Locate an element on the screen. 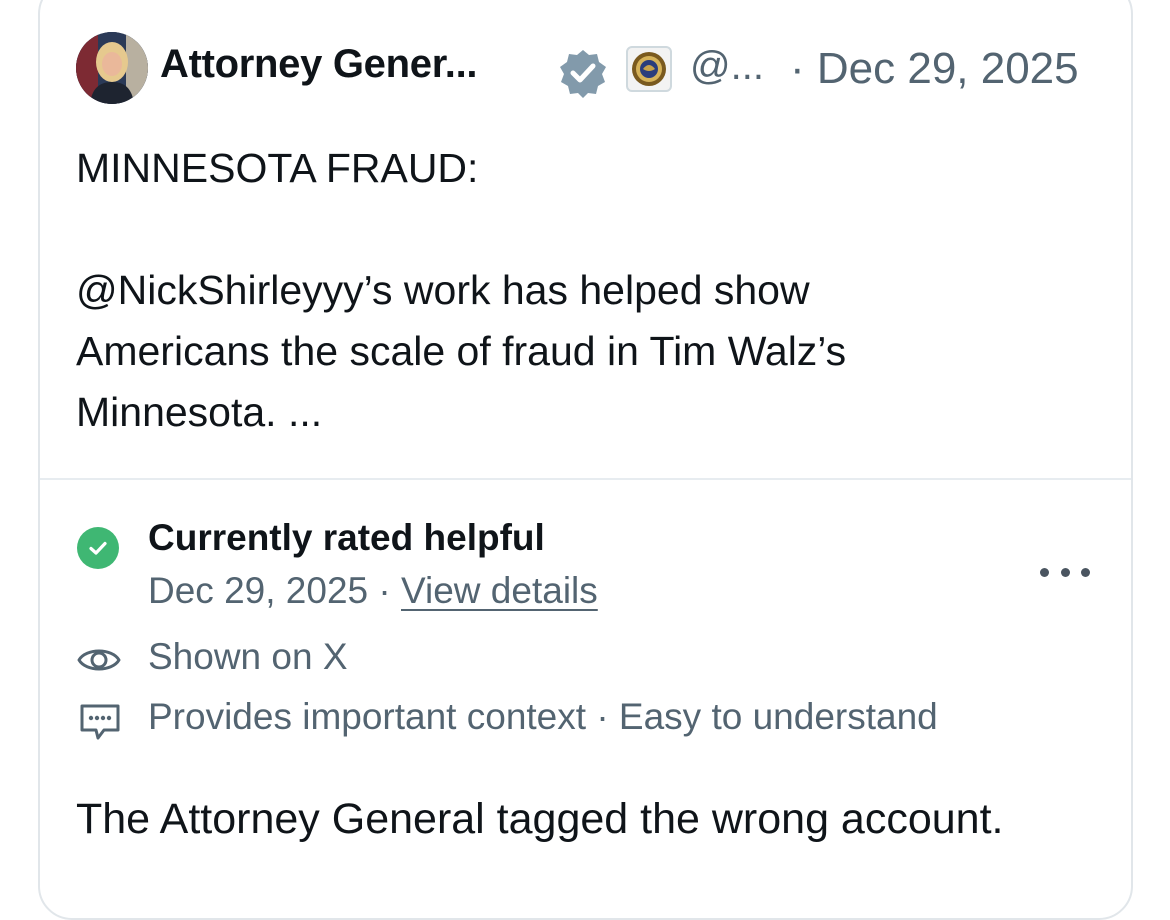 The height and width of the screenshot is (920, 1170). post-text-blank-line is located at coordinates (576, 229).